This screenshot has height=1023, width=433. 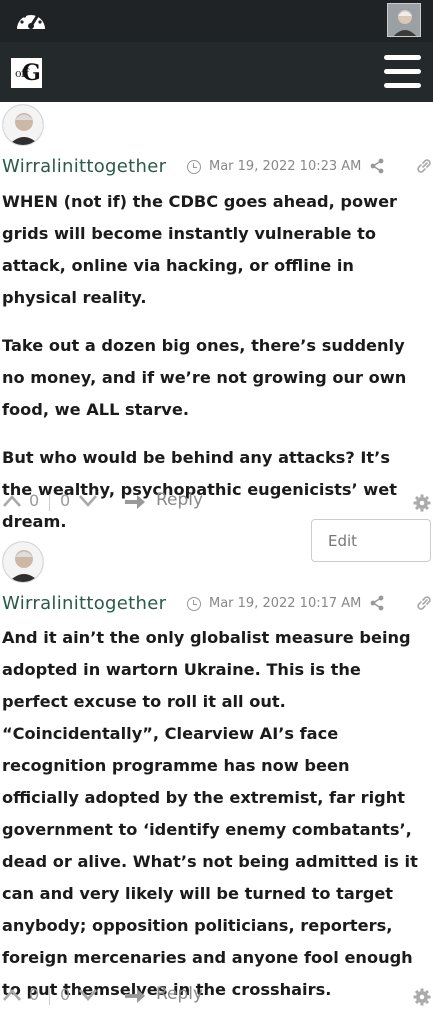 I want to click on hamburger-menu-icon, so click(x=402, y=72).